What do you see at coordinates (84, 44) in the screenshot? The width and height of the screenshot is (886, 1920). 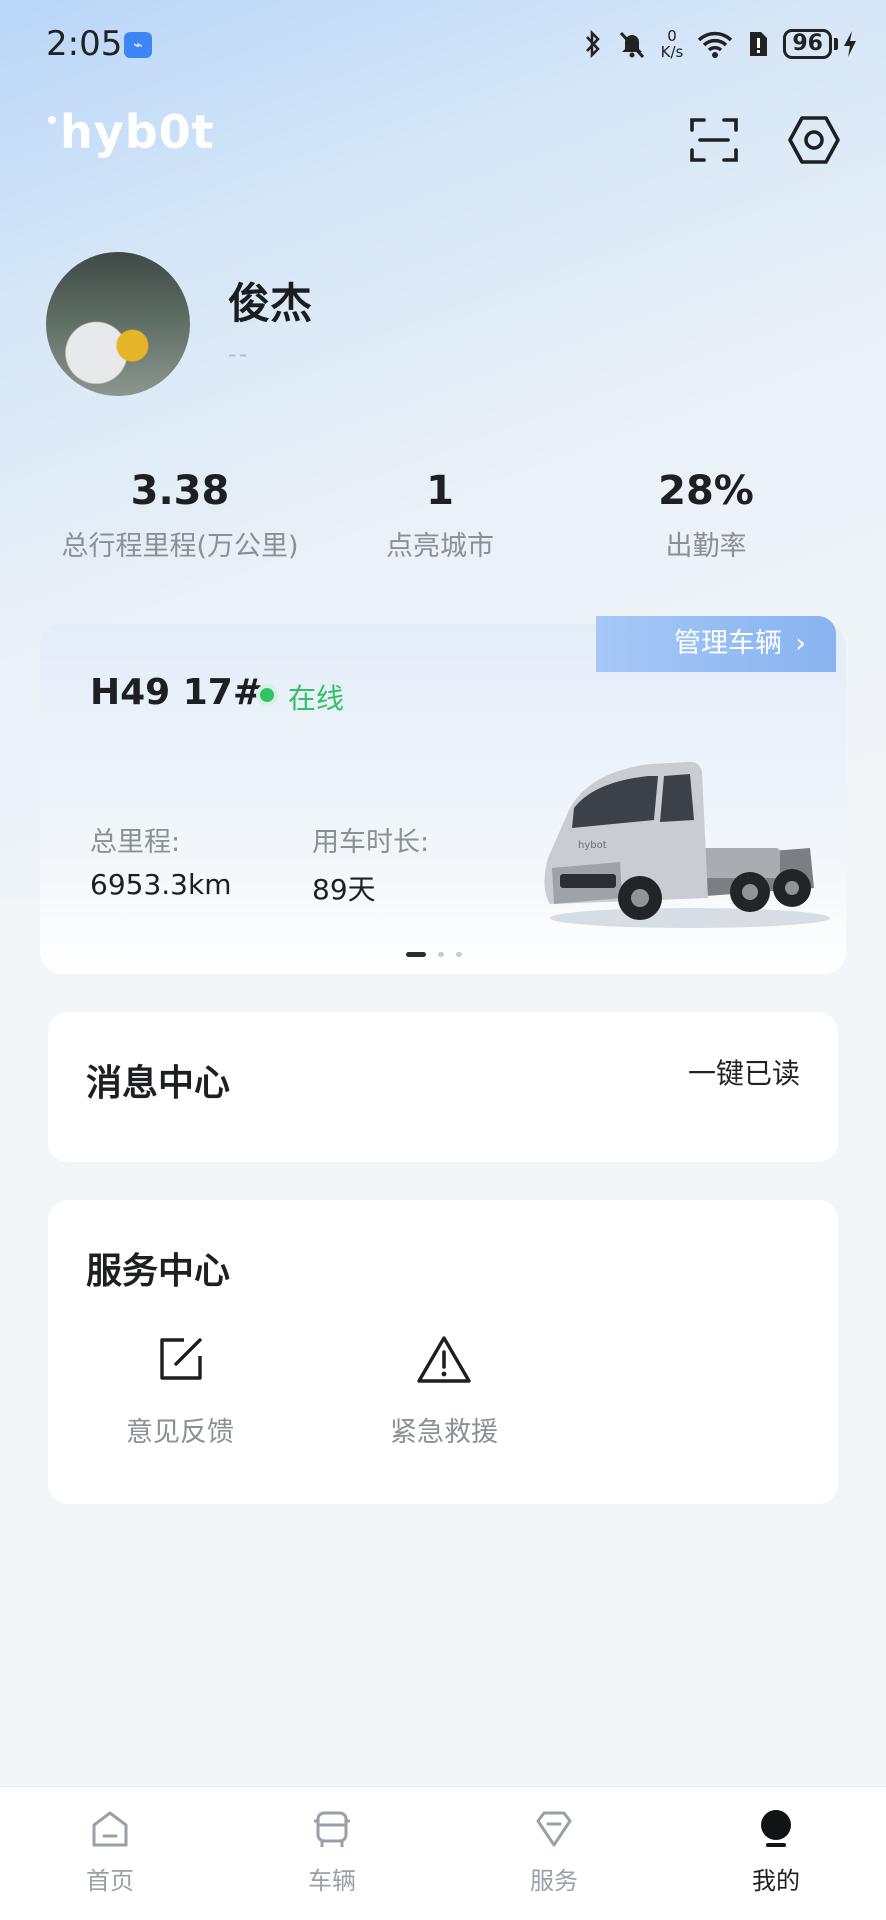 I see `status-time: 2:05` at bounding box center [84, 44].